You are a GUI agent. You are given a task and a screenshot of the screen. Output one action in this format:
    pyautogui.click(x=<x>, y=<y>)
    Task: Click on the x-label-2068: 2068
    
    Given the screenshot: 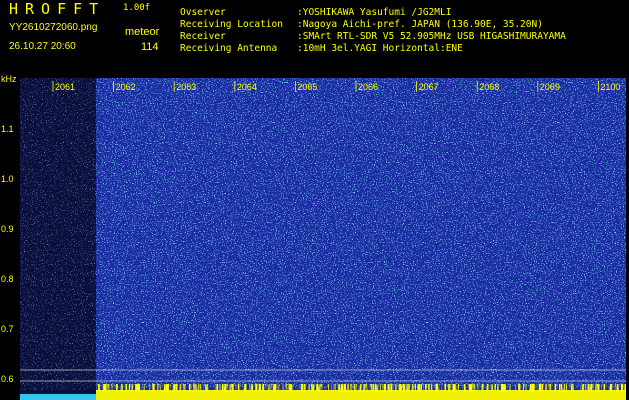 What is the action you would take?
    pyautogui.click(x=489, y=87)
    